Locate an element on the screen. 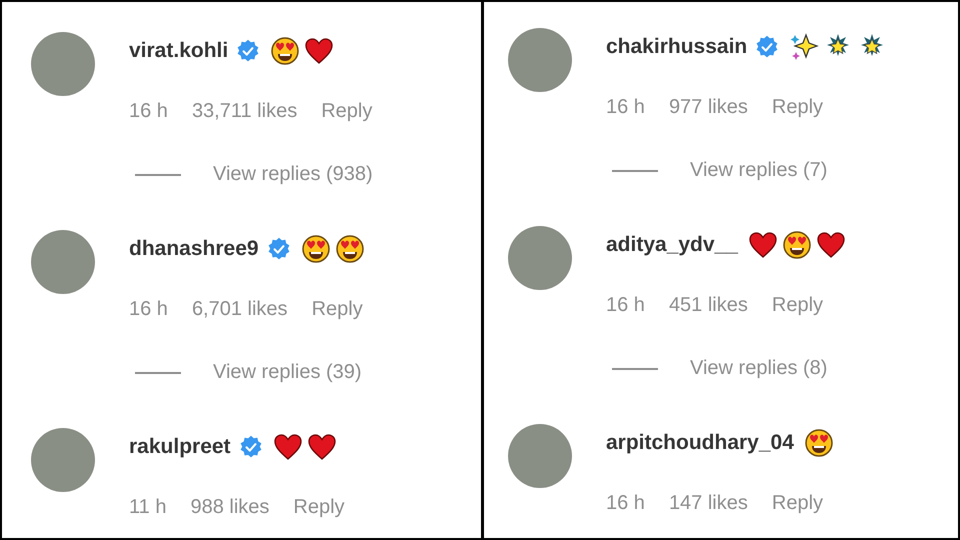  comment-time: 11 h is located at coordinates (147, 507).